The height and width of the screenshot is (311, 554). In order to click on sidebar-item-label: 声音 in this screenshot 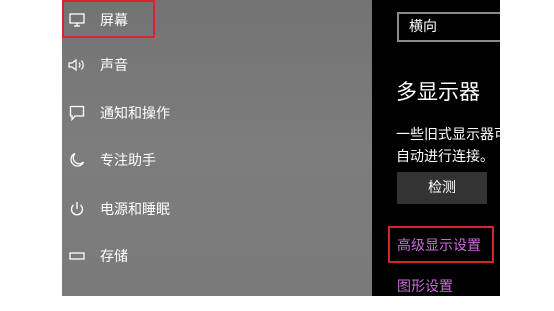, I will do `click(114, 66)`.